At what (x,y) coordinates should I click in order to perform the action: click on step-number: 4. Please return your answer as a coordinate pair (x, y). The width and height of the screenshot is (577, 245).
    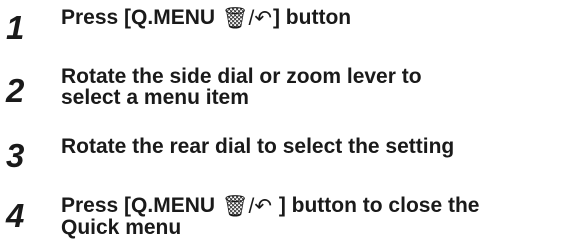
    Looking at the image, I should click on (15, 215).